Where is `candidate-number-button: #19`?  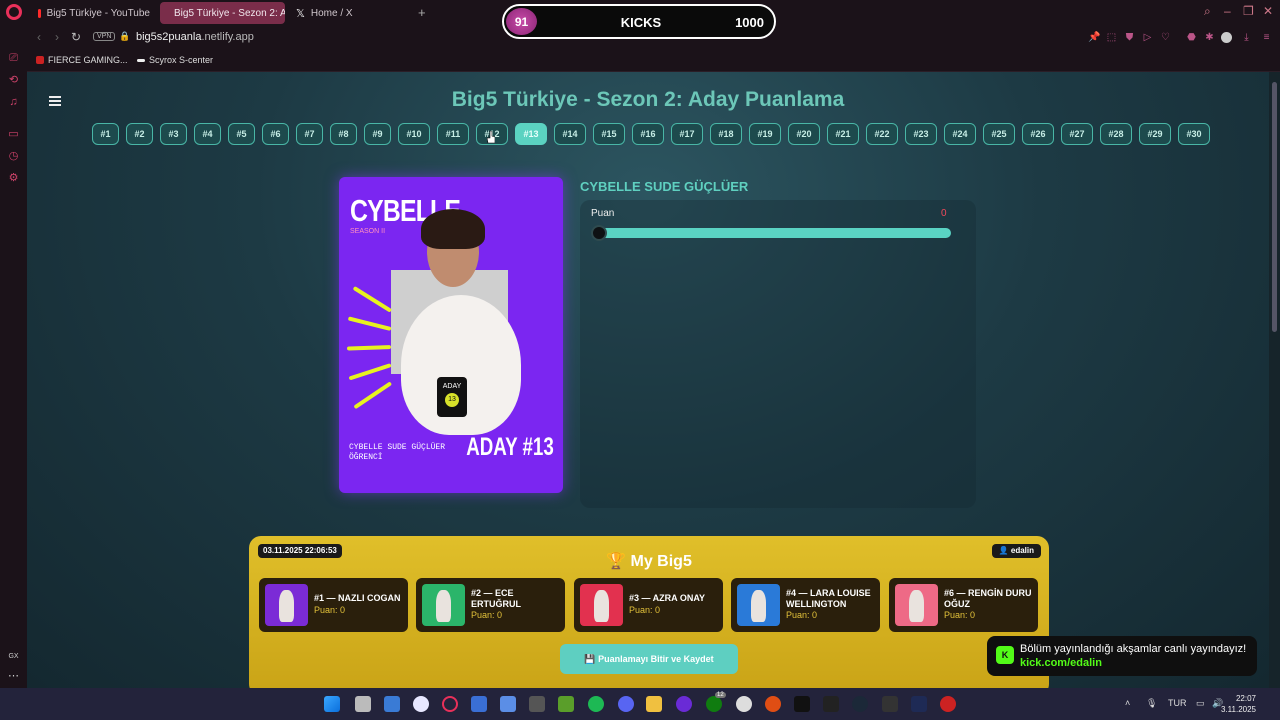
candidate-number-button: #19 is located at coordinates (765, 134).